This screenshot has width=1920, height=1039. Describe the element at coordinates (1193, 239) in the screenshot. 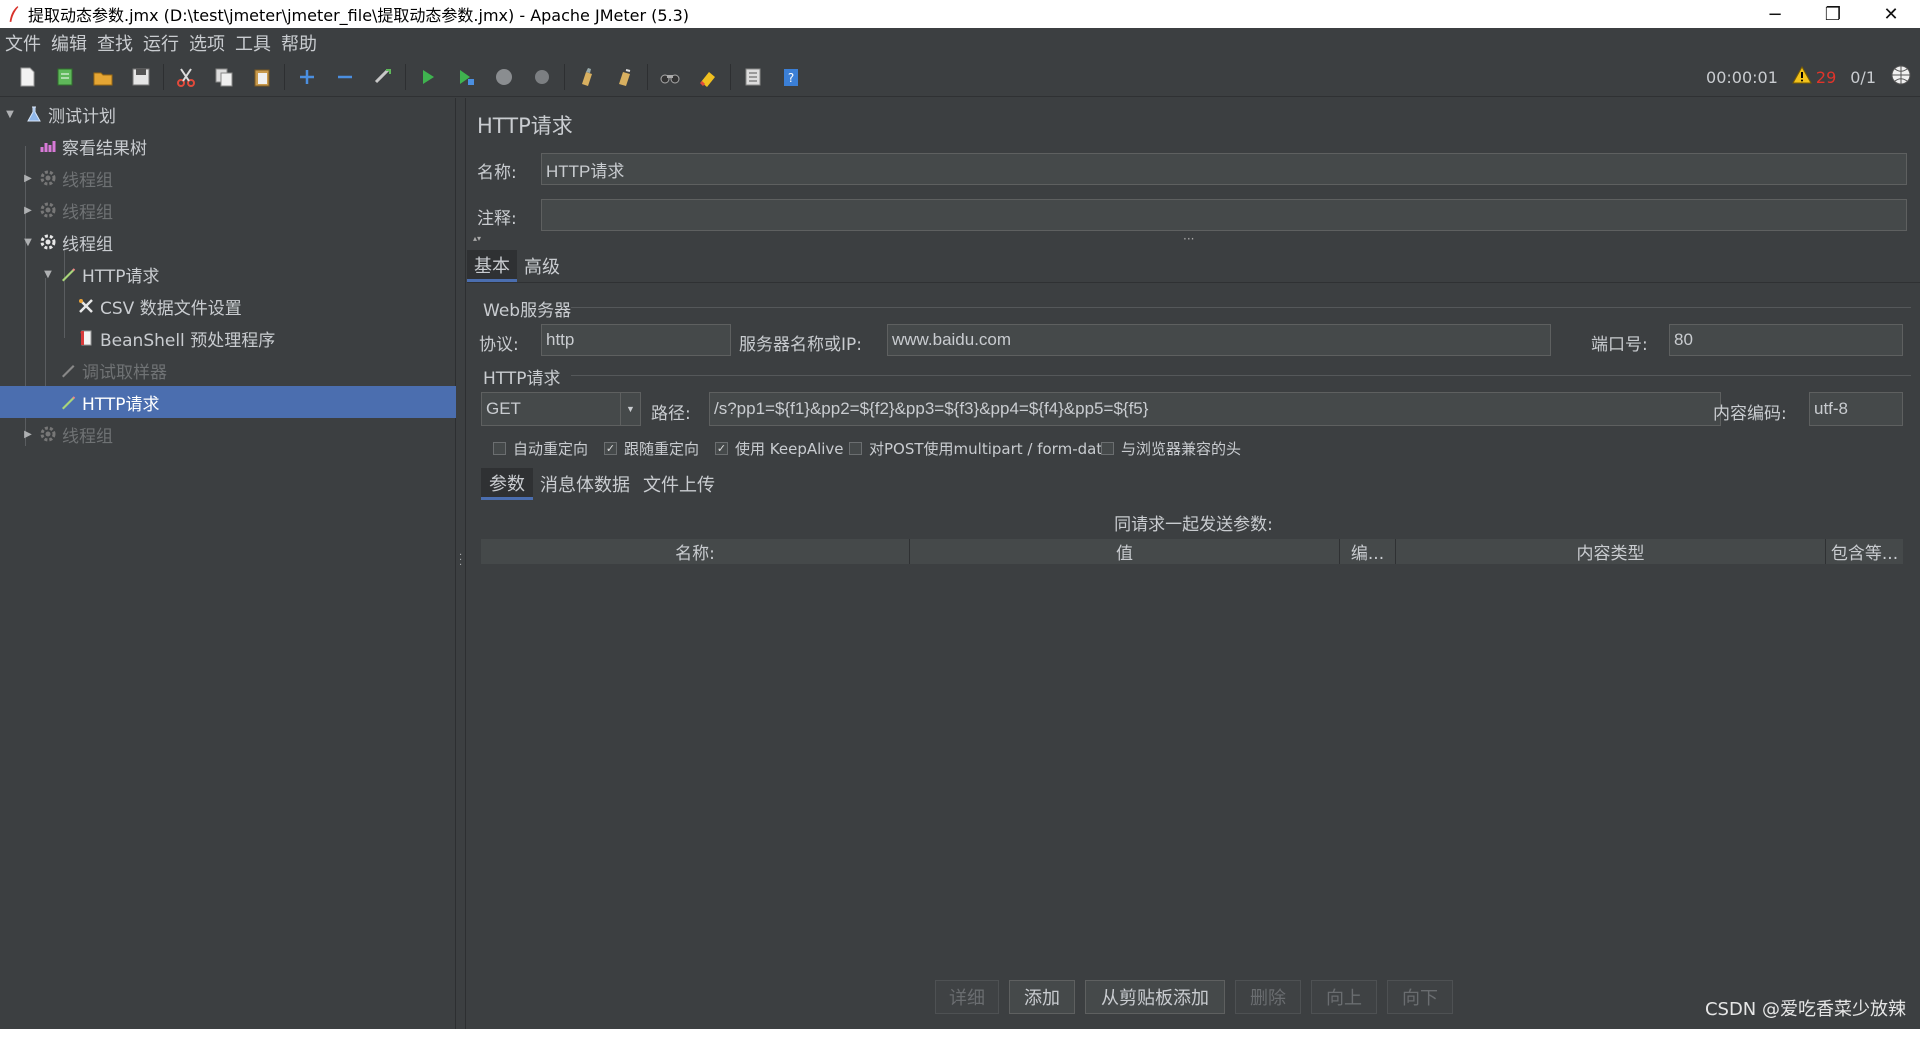

I see `resize-handle: ▴▾ ···` at that location.